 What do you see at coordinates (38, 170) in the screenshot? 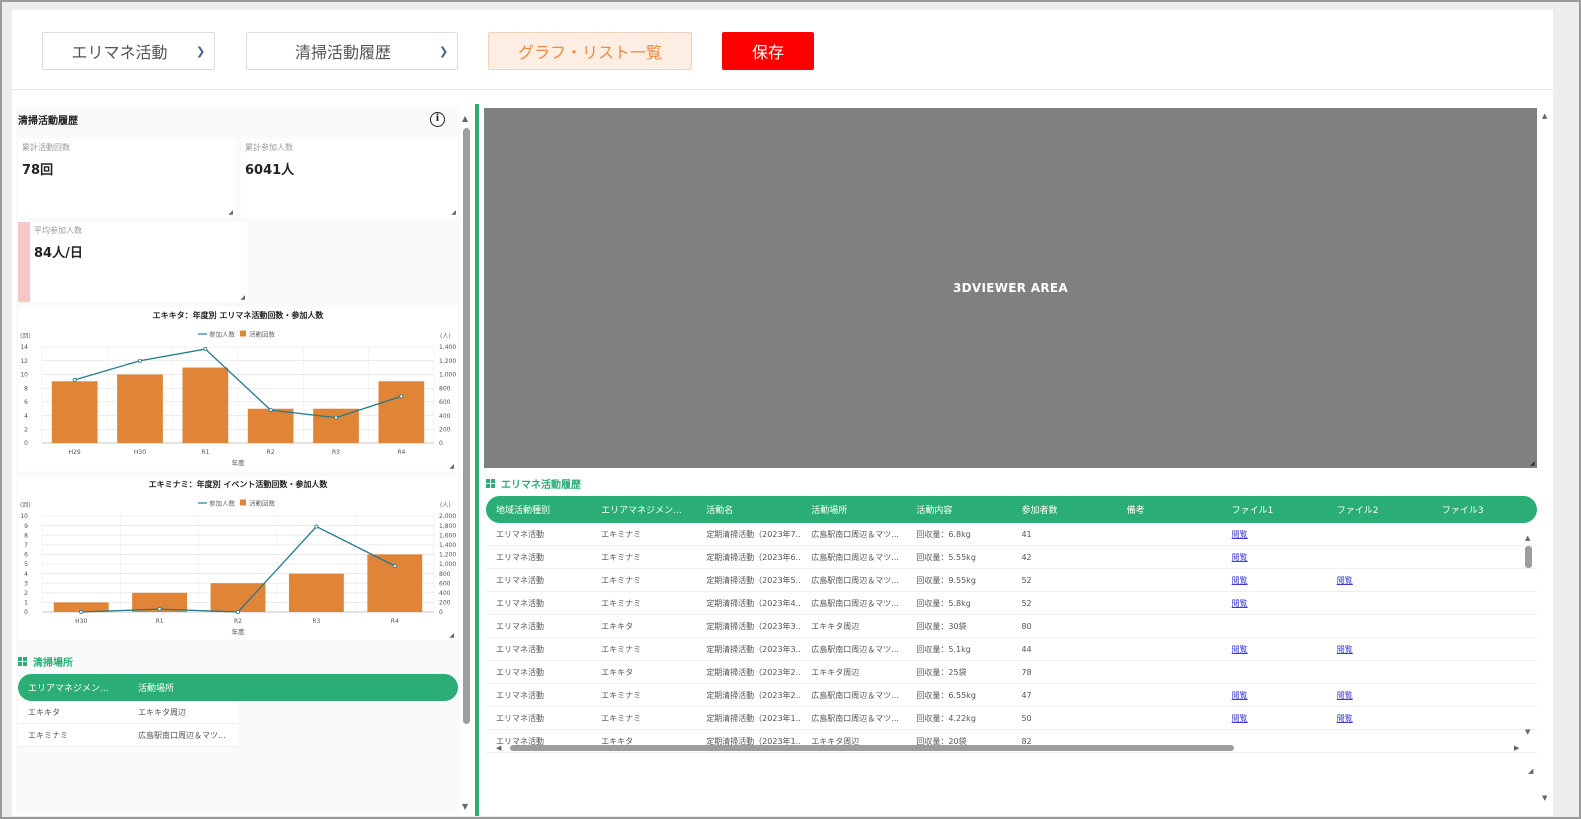
I see `card-value: 78回` at bounding box center [38, 170].